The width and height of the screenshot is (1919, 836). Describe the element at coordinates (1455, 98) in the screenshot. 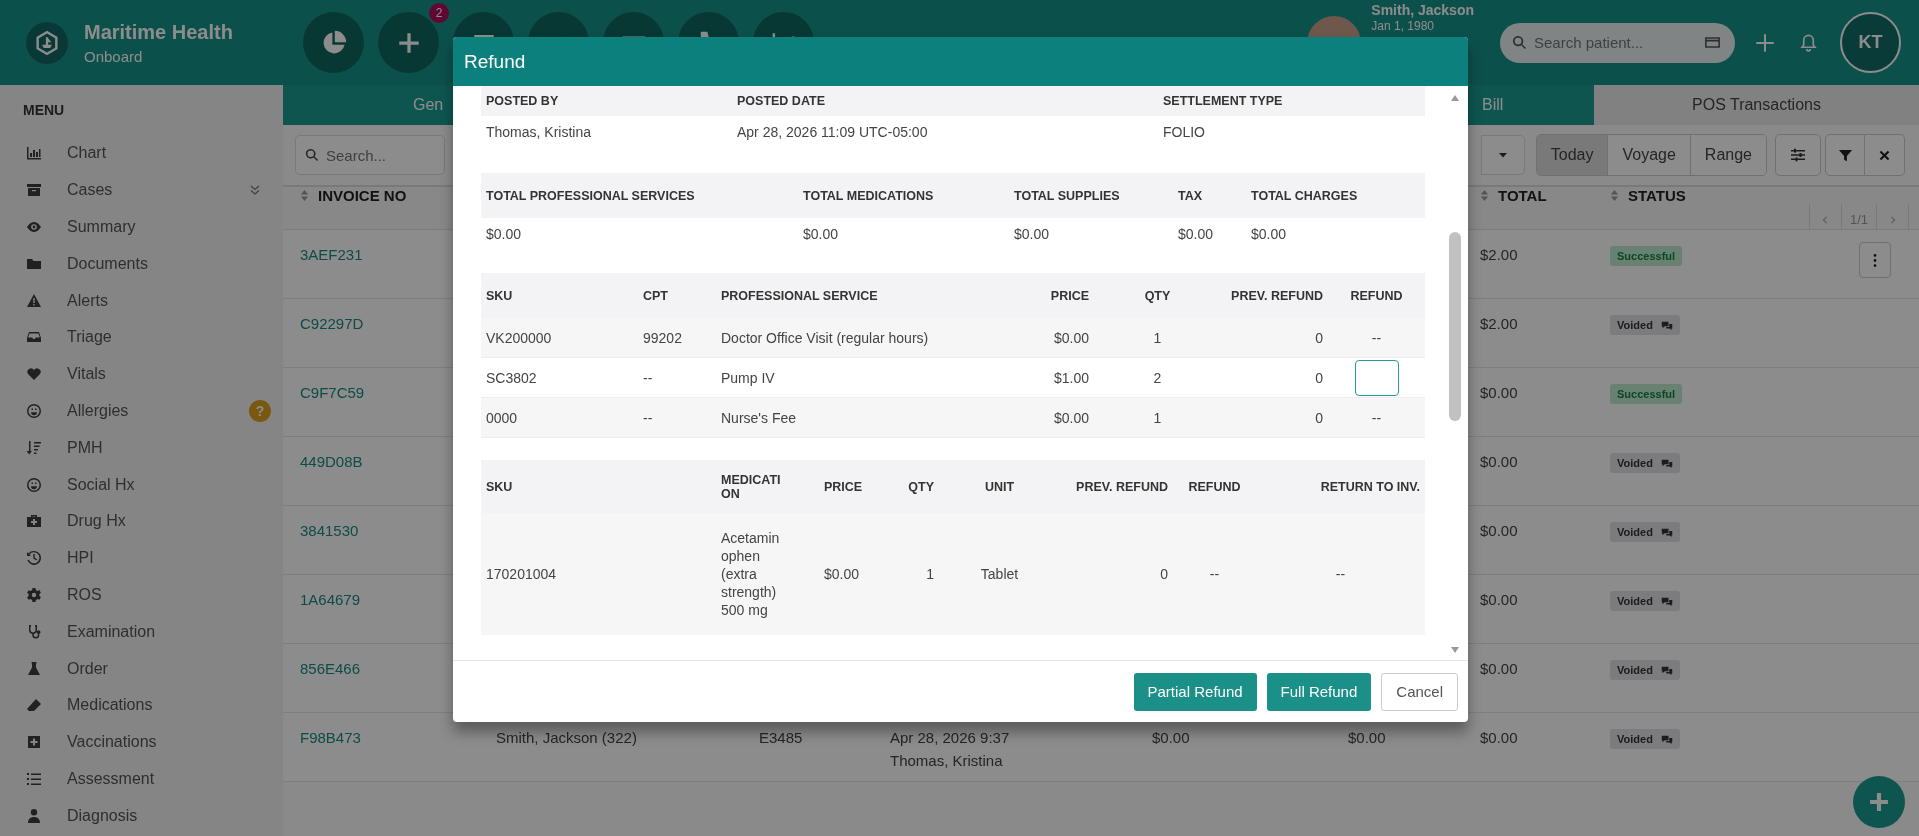

I see `scroll-up-icon` at that location.